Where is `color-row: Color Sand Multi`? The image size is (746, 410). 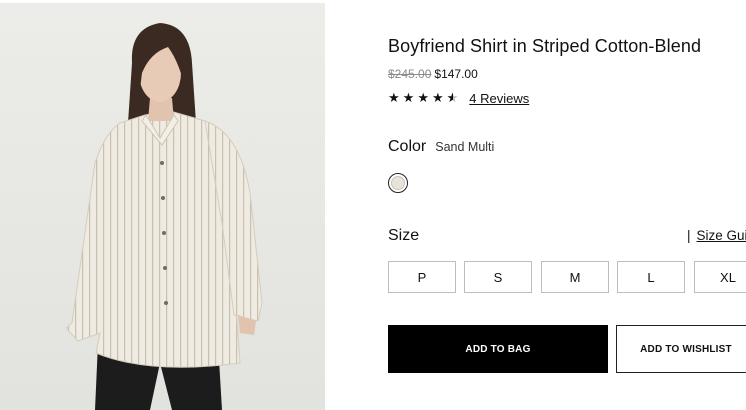 color-row: Color Sand Multi is located at coordinates (441, 147).